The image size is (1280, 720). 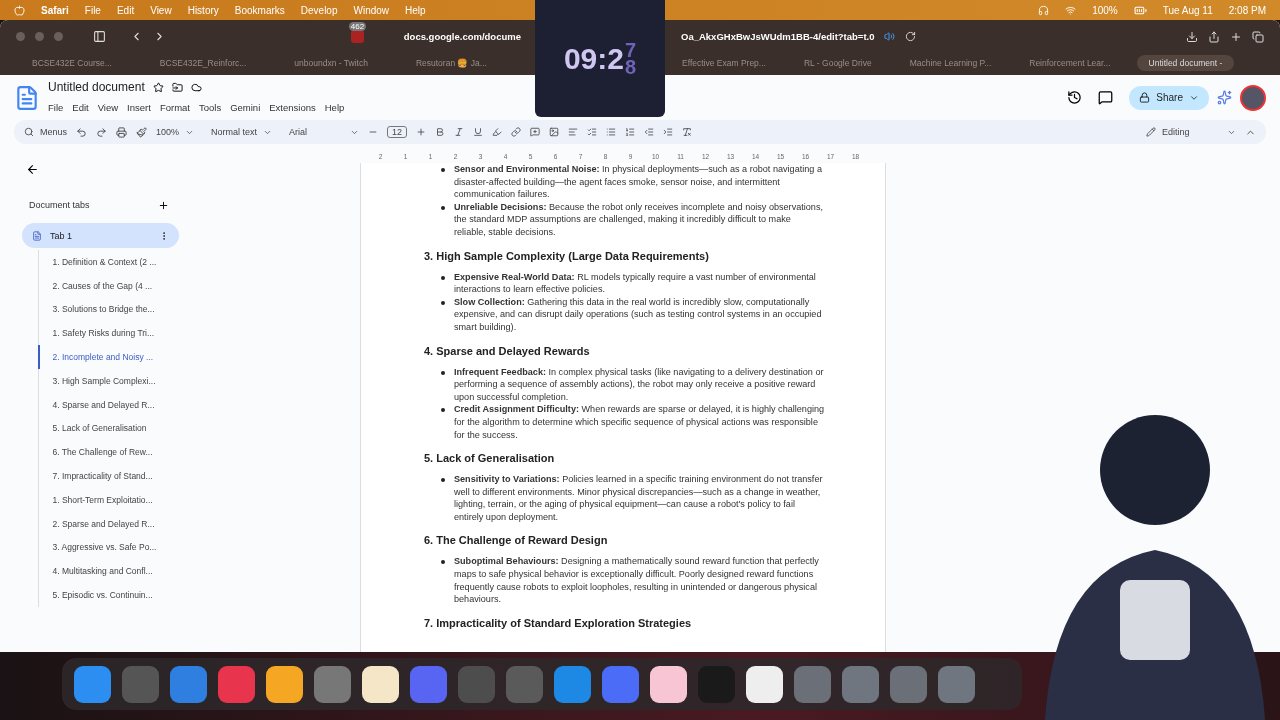 What do you see at coordinates (210, 107) in the screenshot?
I see `menu-item: Tools` at bounding box center [210, 107].